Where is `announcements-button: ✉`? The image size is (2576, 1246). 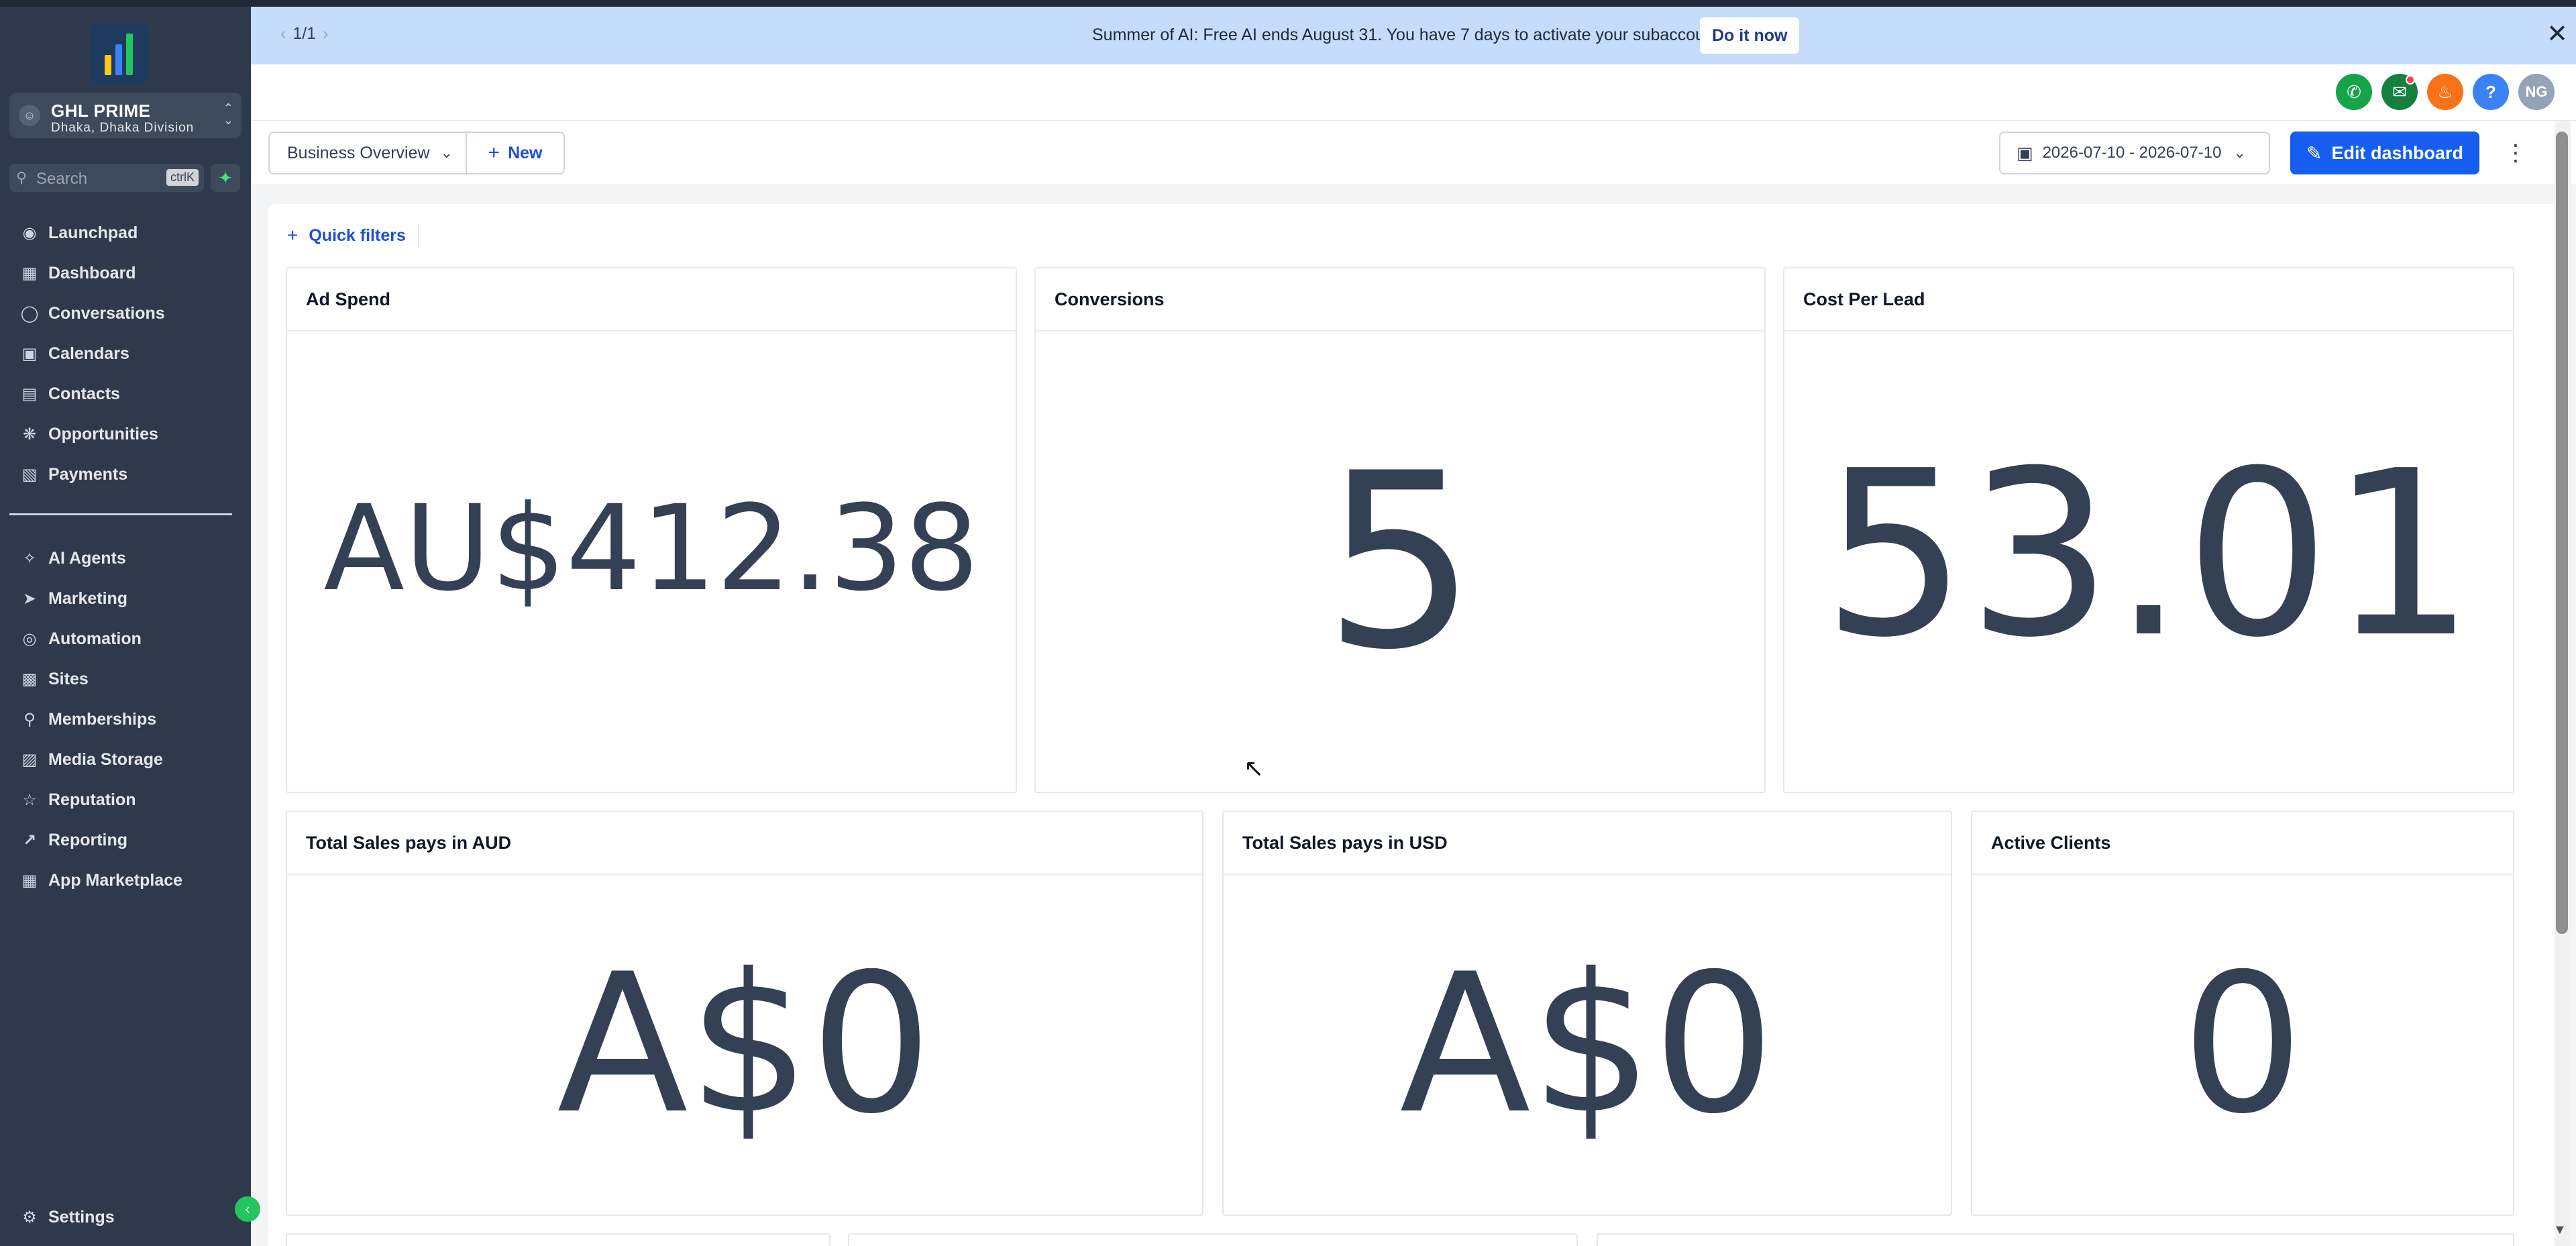 announcements-button: ✉ is located at coordinates (2399, 92).